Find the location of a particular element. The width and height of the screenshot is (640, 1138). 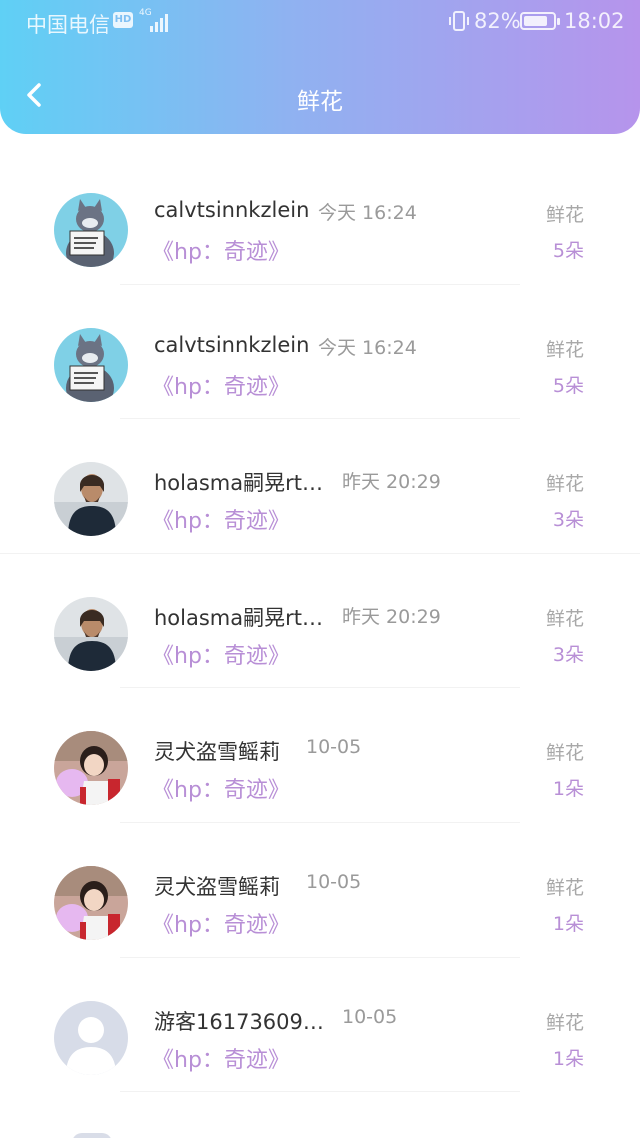

status-bar: 中国电信 HD 4G 82% 18:02 is located at coordinates (320, 22).